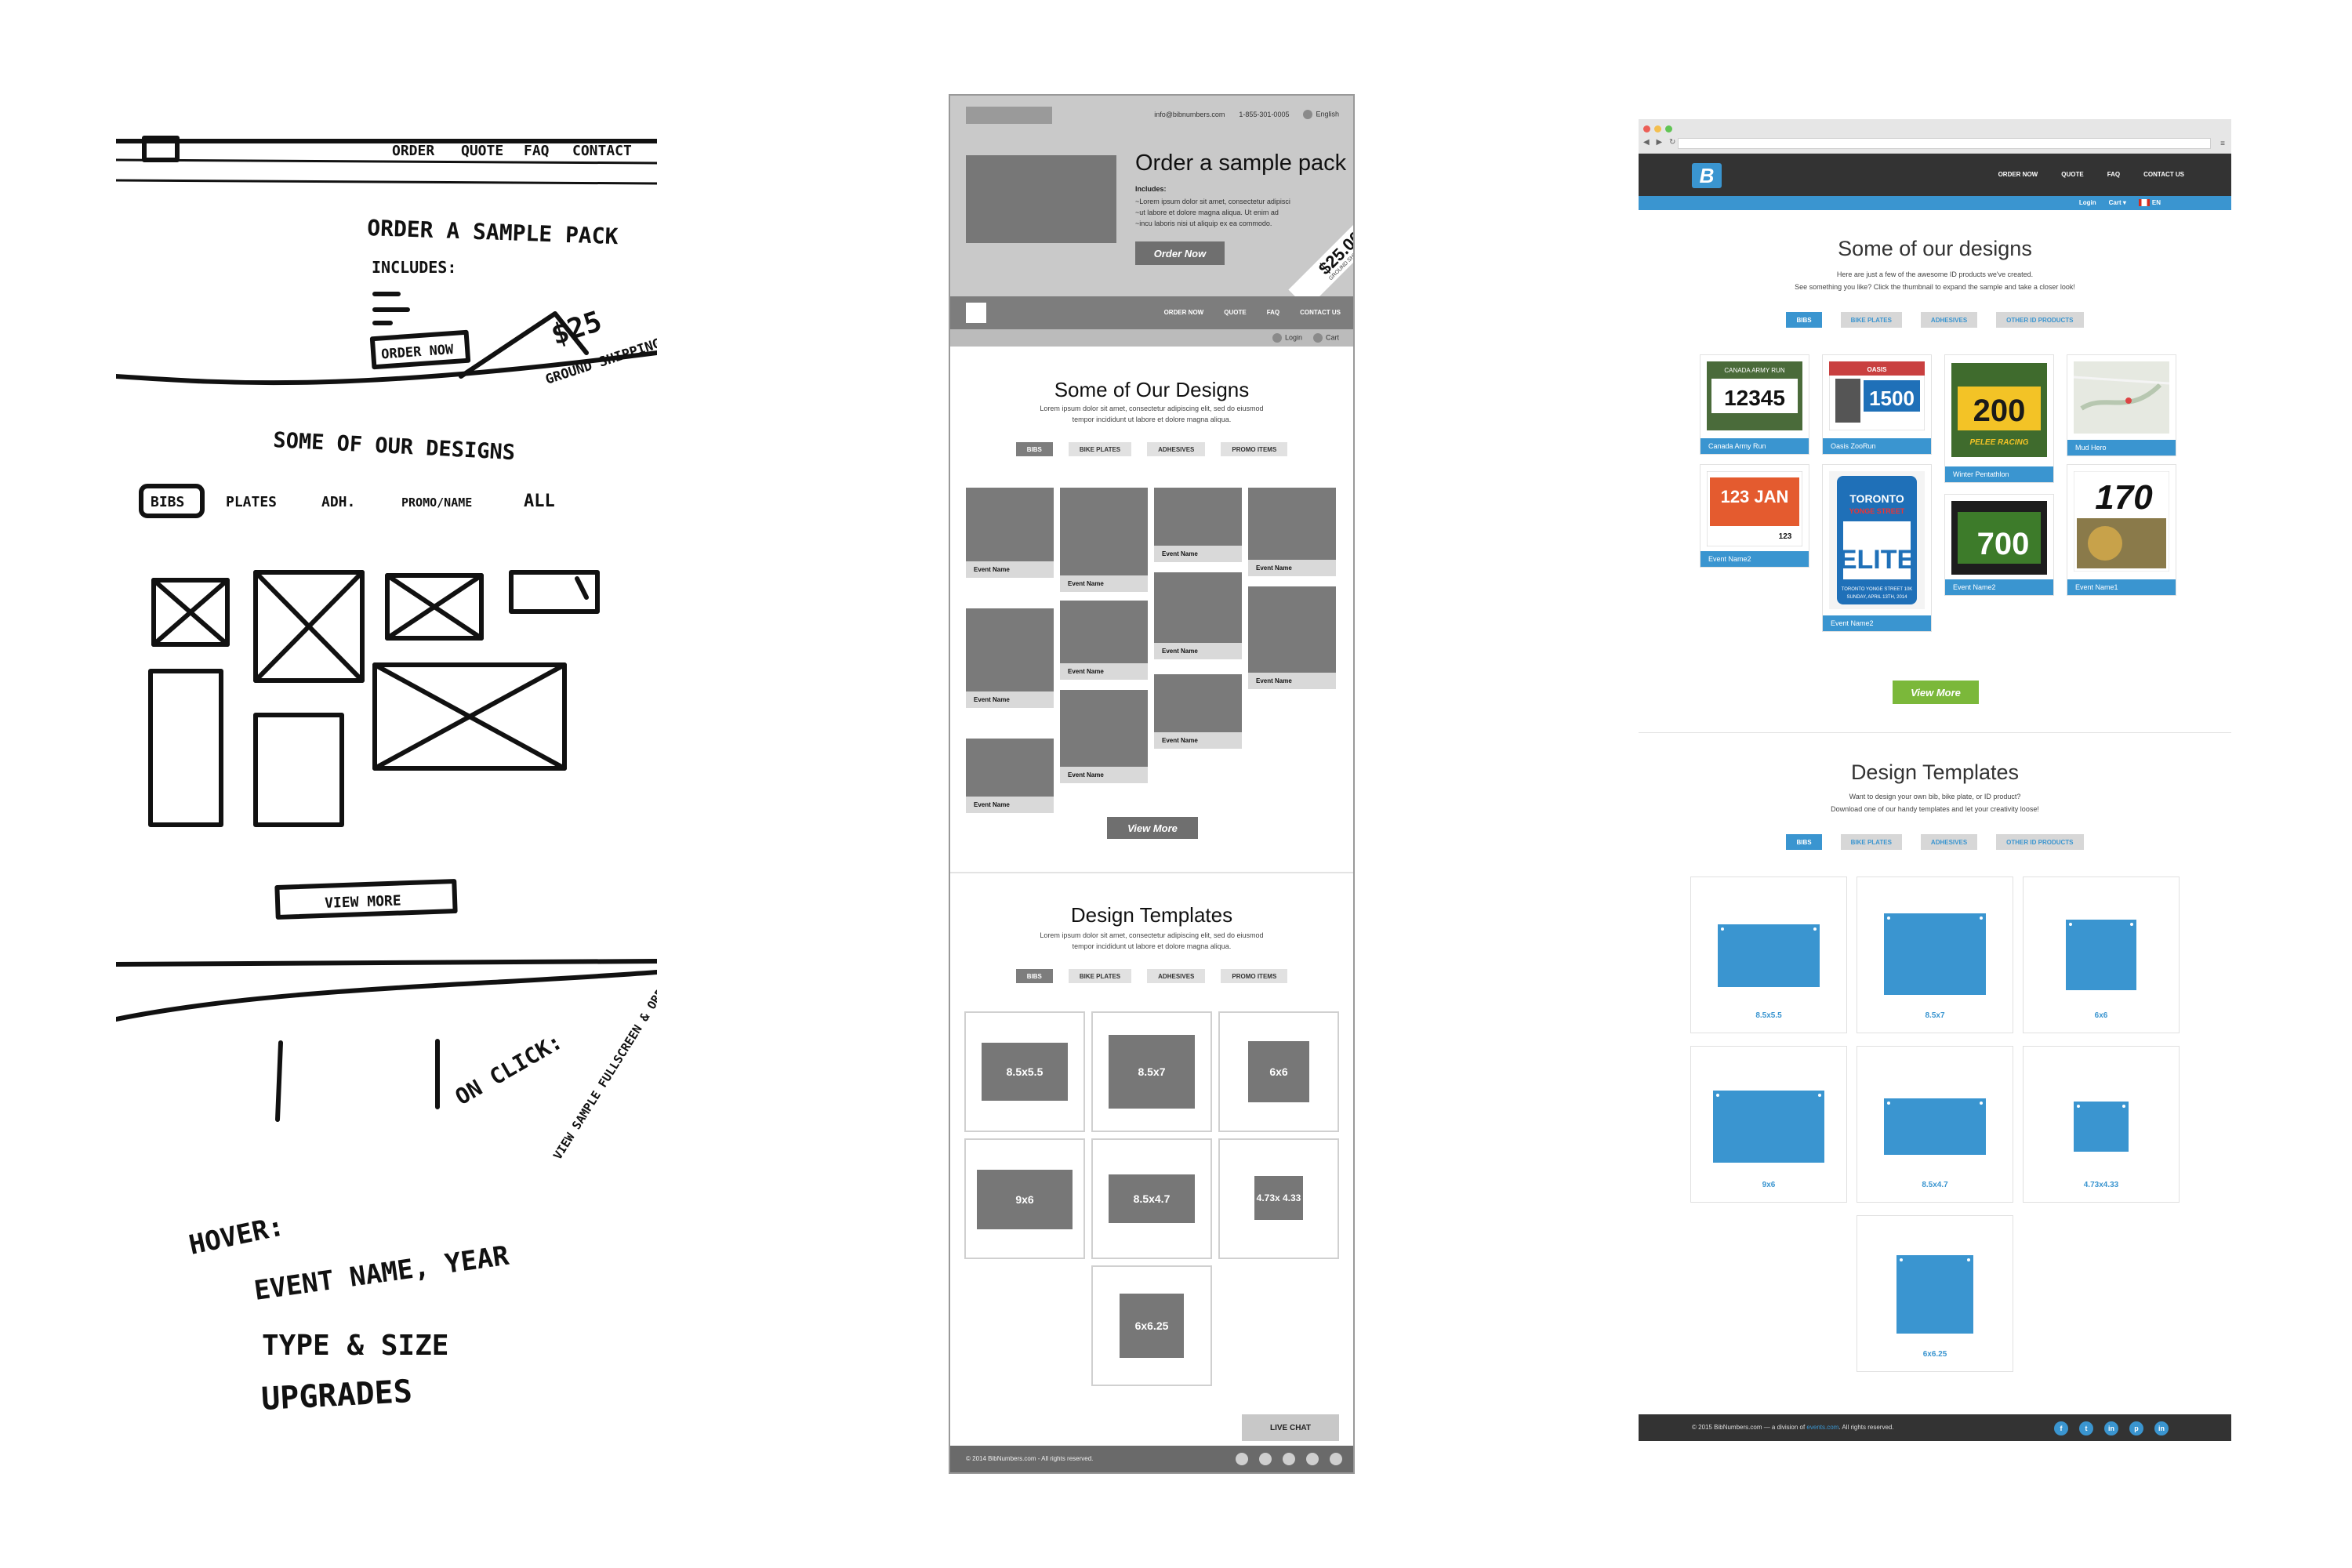  I want to click on wire-nav-quote: QUOTE, so click(1235, 312).